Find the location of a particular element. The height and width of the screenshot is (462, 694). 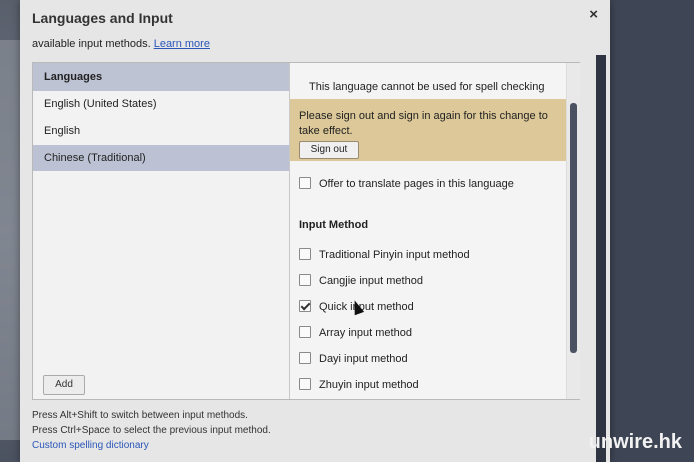

input-method-item: Dayi input method is located at coordinates (353, 358).